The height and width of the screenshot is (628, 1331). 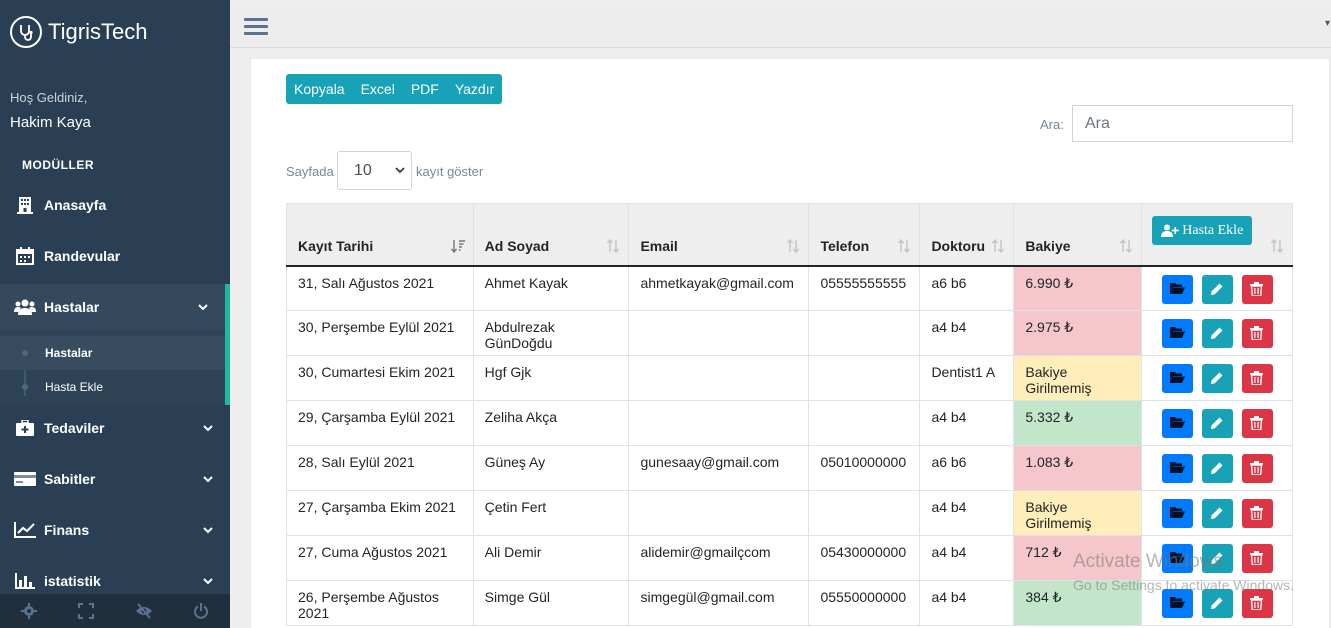 What do you see at coordinates (374, 170) in the screenshot?
I see `page-length-select: 10` at bounding box center [374, 170].